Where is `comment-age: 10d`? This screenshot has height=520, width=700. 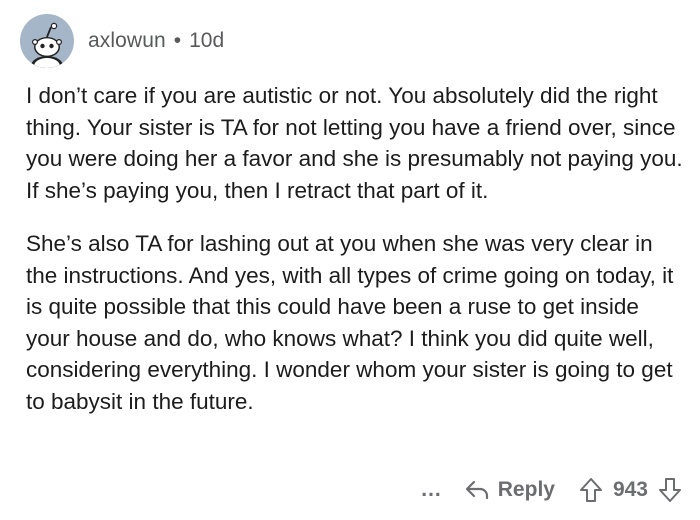 comment-age: 10d is located at coordinates (207, 40).